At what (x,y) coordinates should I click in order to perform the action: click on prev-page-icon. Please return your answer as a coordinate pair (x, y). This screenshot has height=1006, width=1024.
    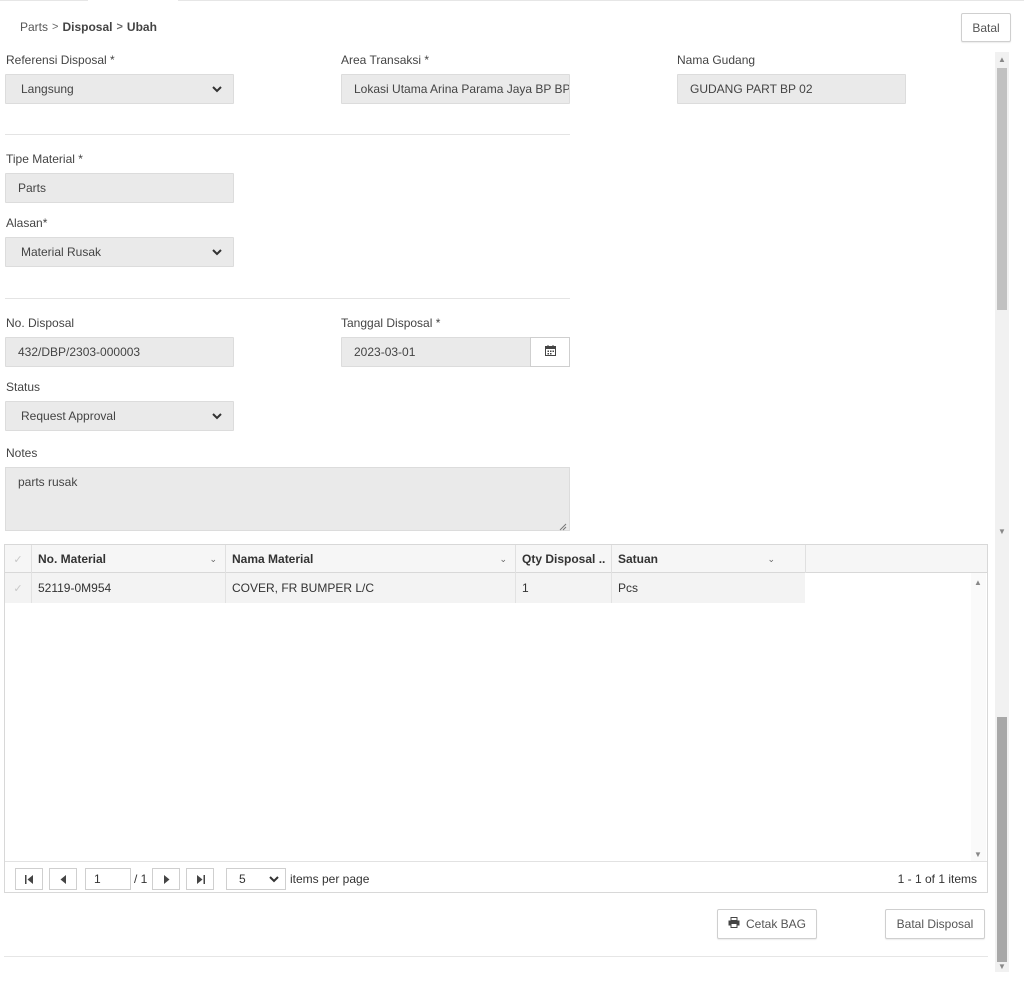
    Looking at the image, I should click on (63, 879).